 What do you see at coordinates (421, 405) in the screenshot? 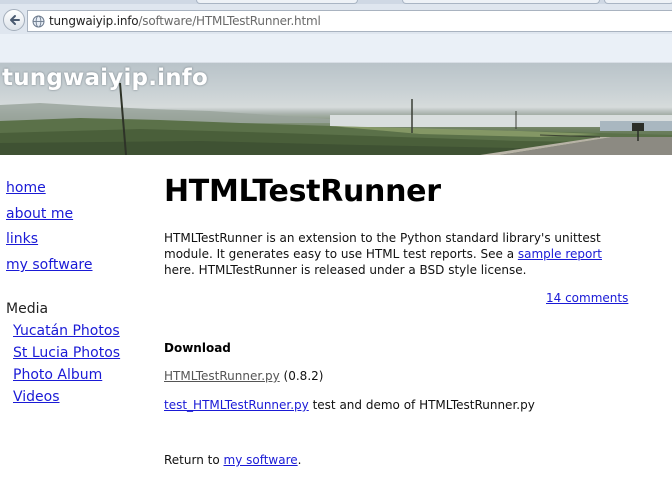
I see `download-description: test and demo of HTMLTestRunner.py` at bounding box center [421, 405].